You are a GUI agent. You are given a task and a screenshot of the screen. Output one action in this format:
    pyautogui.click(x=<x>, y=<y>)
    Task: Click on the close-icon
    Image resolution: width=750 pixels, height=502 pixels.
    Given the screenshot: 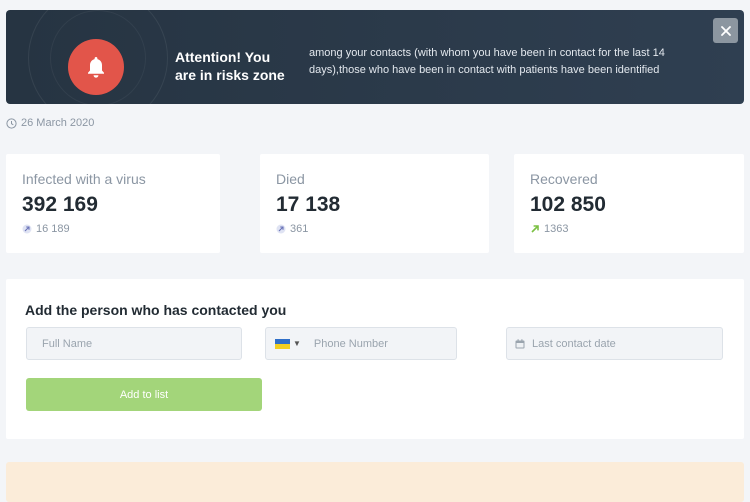 What is the action you would take?
    pyautogui.click(x=725, y=30)
    